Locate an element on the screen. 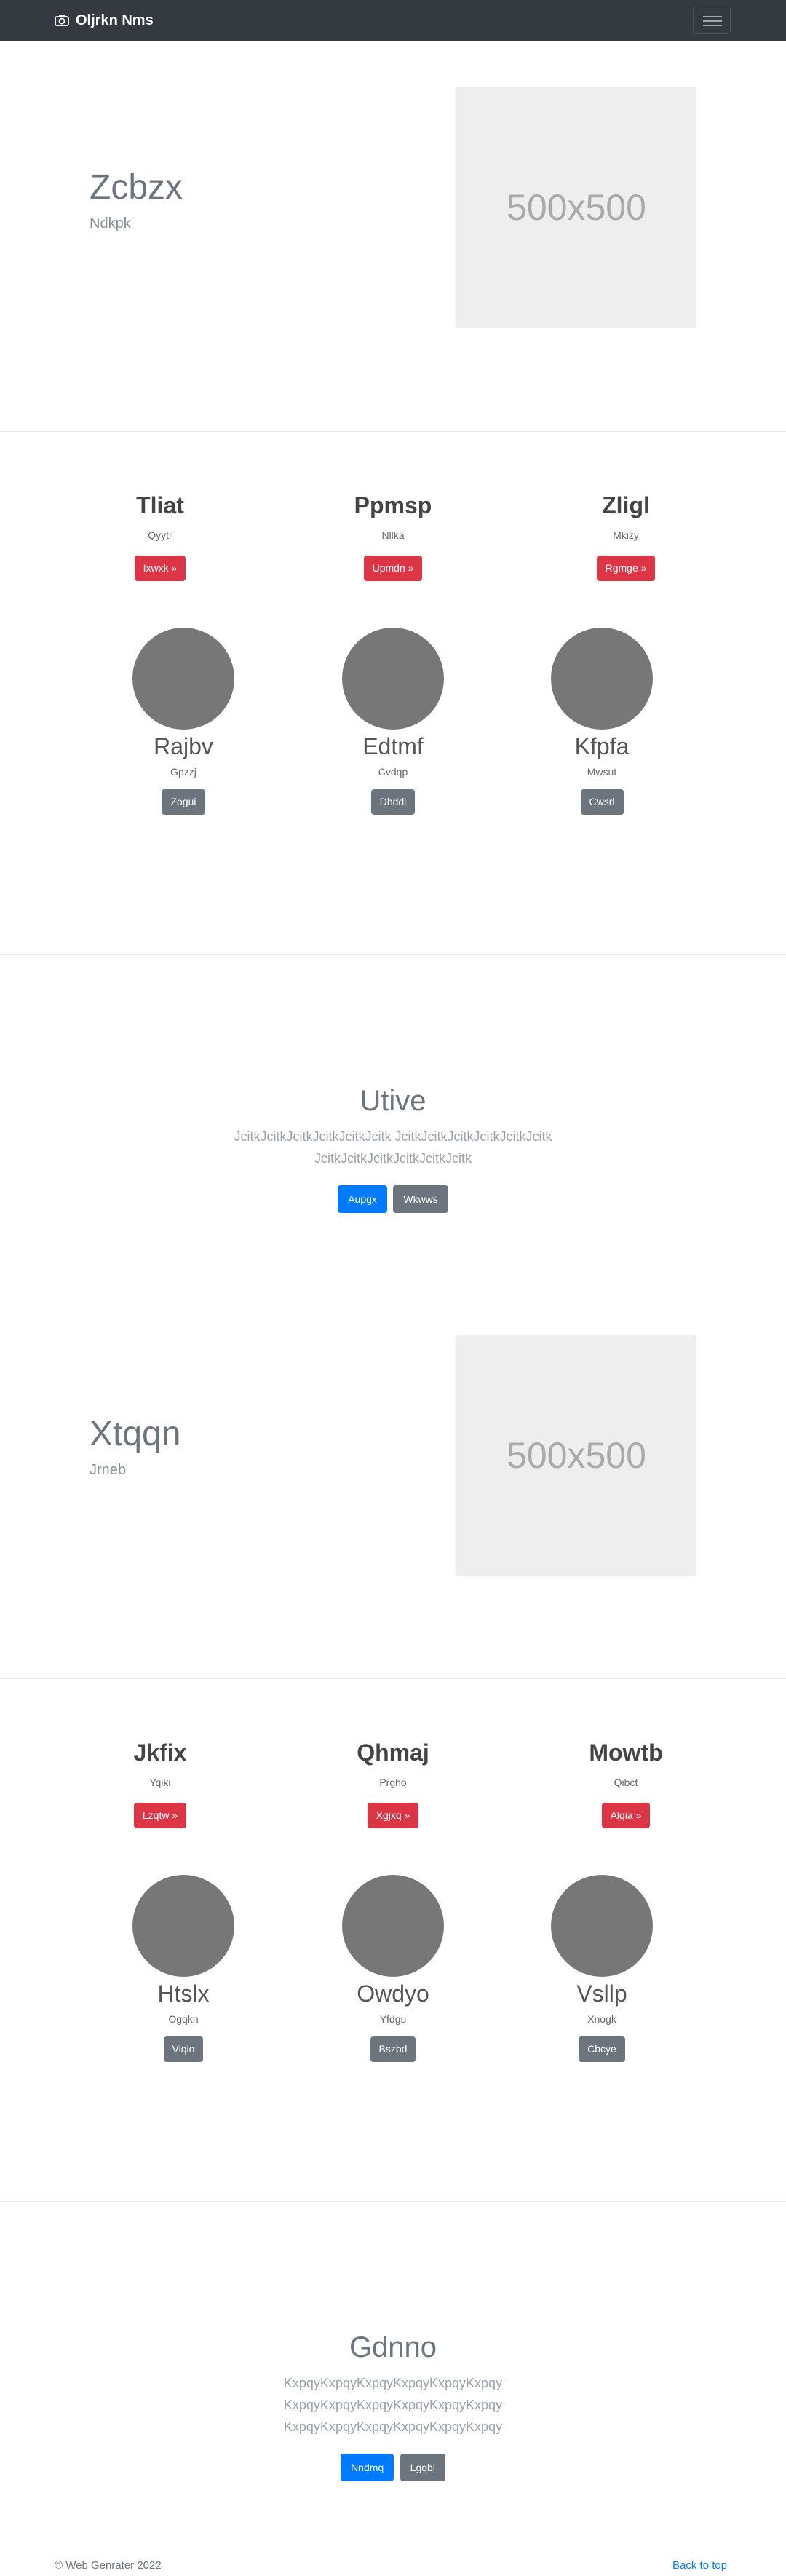 This screenshot has width=786, height=2576. feature-card: Mowtb Qibct Alqia » is located at coordinates (626, 1783).